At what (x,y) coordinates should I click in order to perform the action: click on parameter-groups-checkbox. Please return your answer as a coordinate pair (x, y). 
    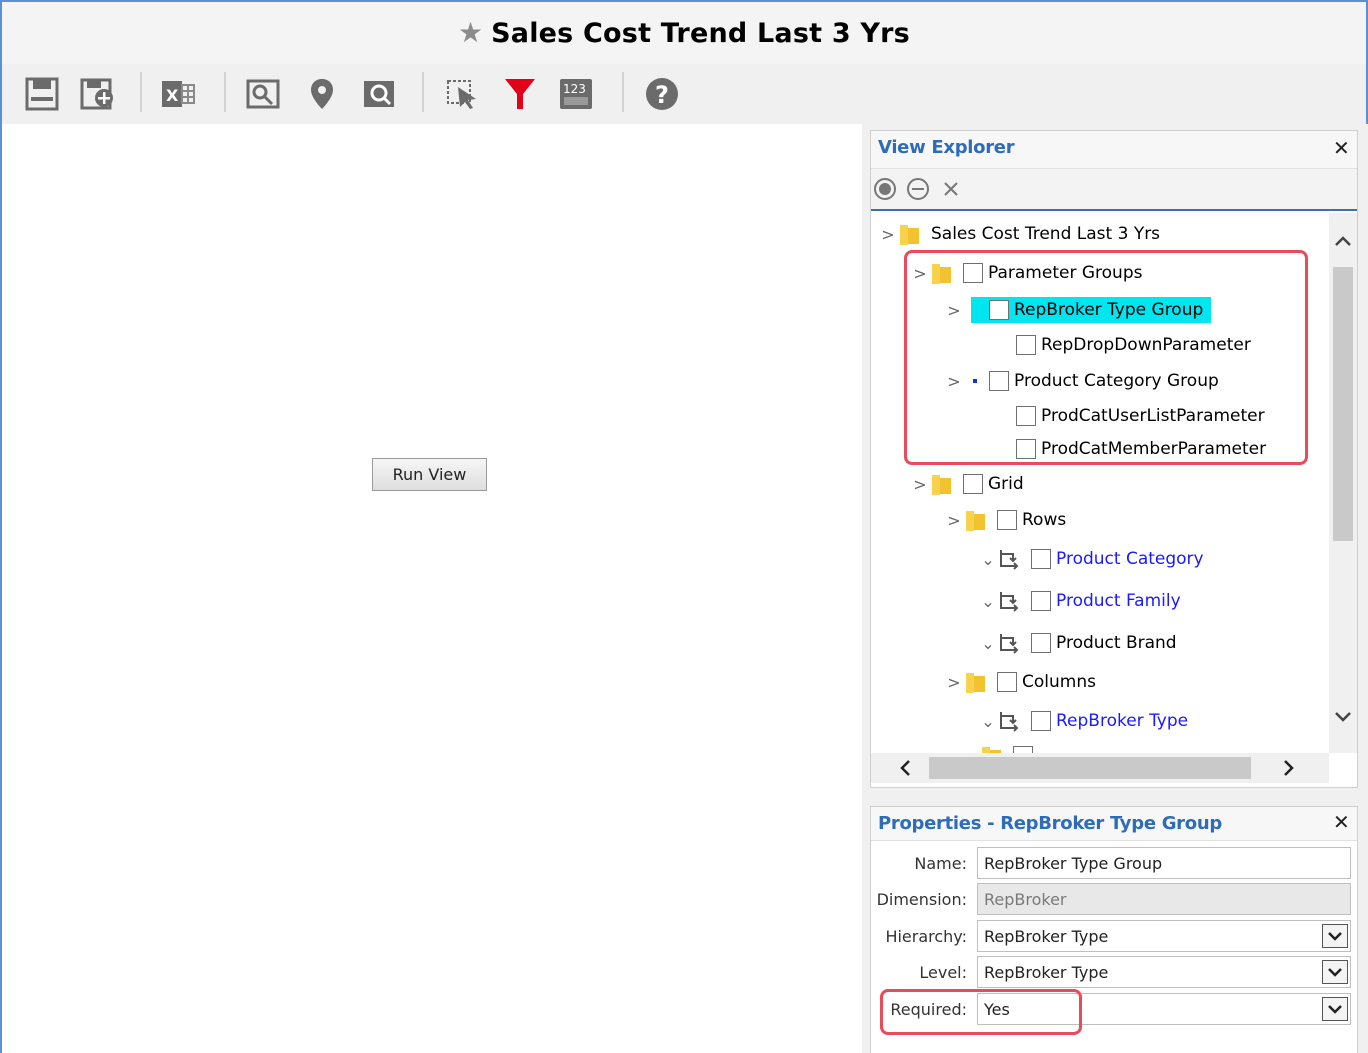
    Looking at the image, I should click on (973, 273).